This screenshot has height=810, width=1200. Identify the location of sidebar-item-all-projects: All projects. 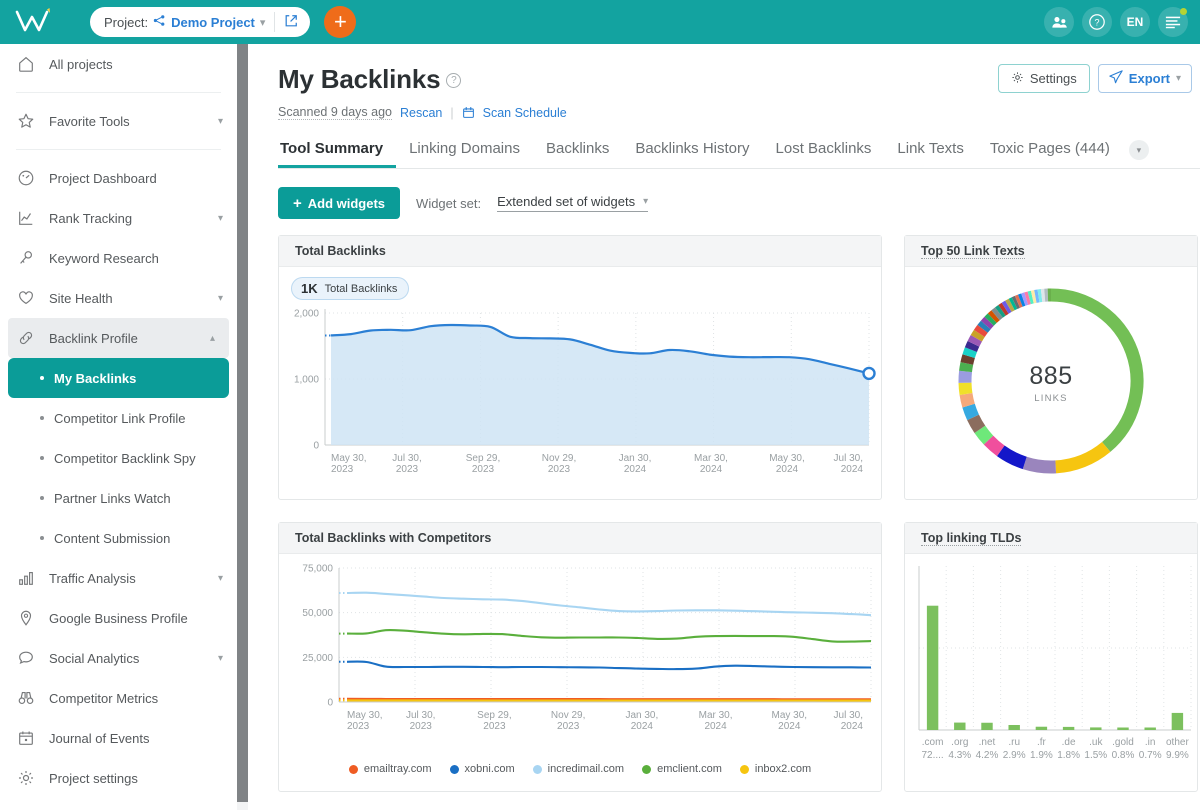
(118, 64).